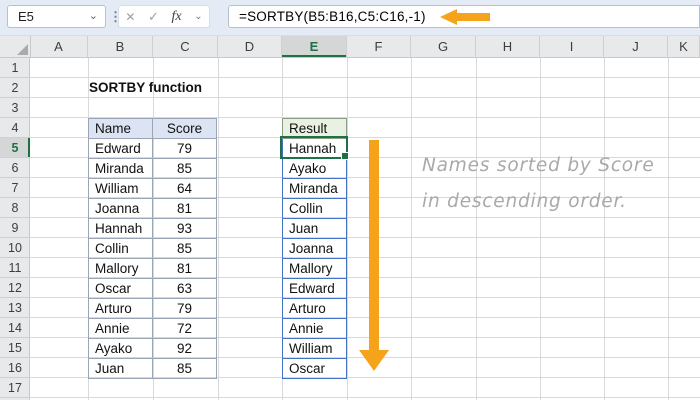 This screenshot has height=400, width=700. Describe the element at coordinates (15, 128) in the screenshot. I see `row-header-4: 4` at that location.